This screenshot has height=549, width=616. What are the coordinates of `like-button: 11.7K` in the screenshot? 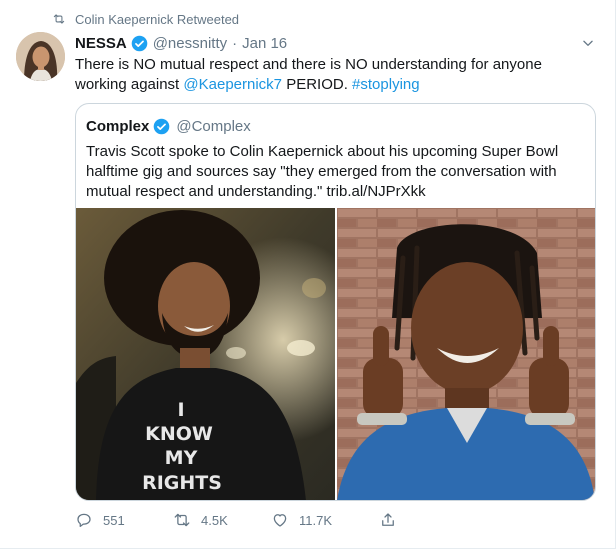 It's located at (325, 520).